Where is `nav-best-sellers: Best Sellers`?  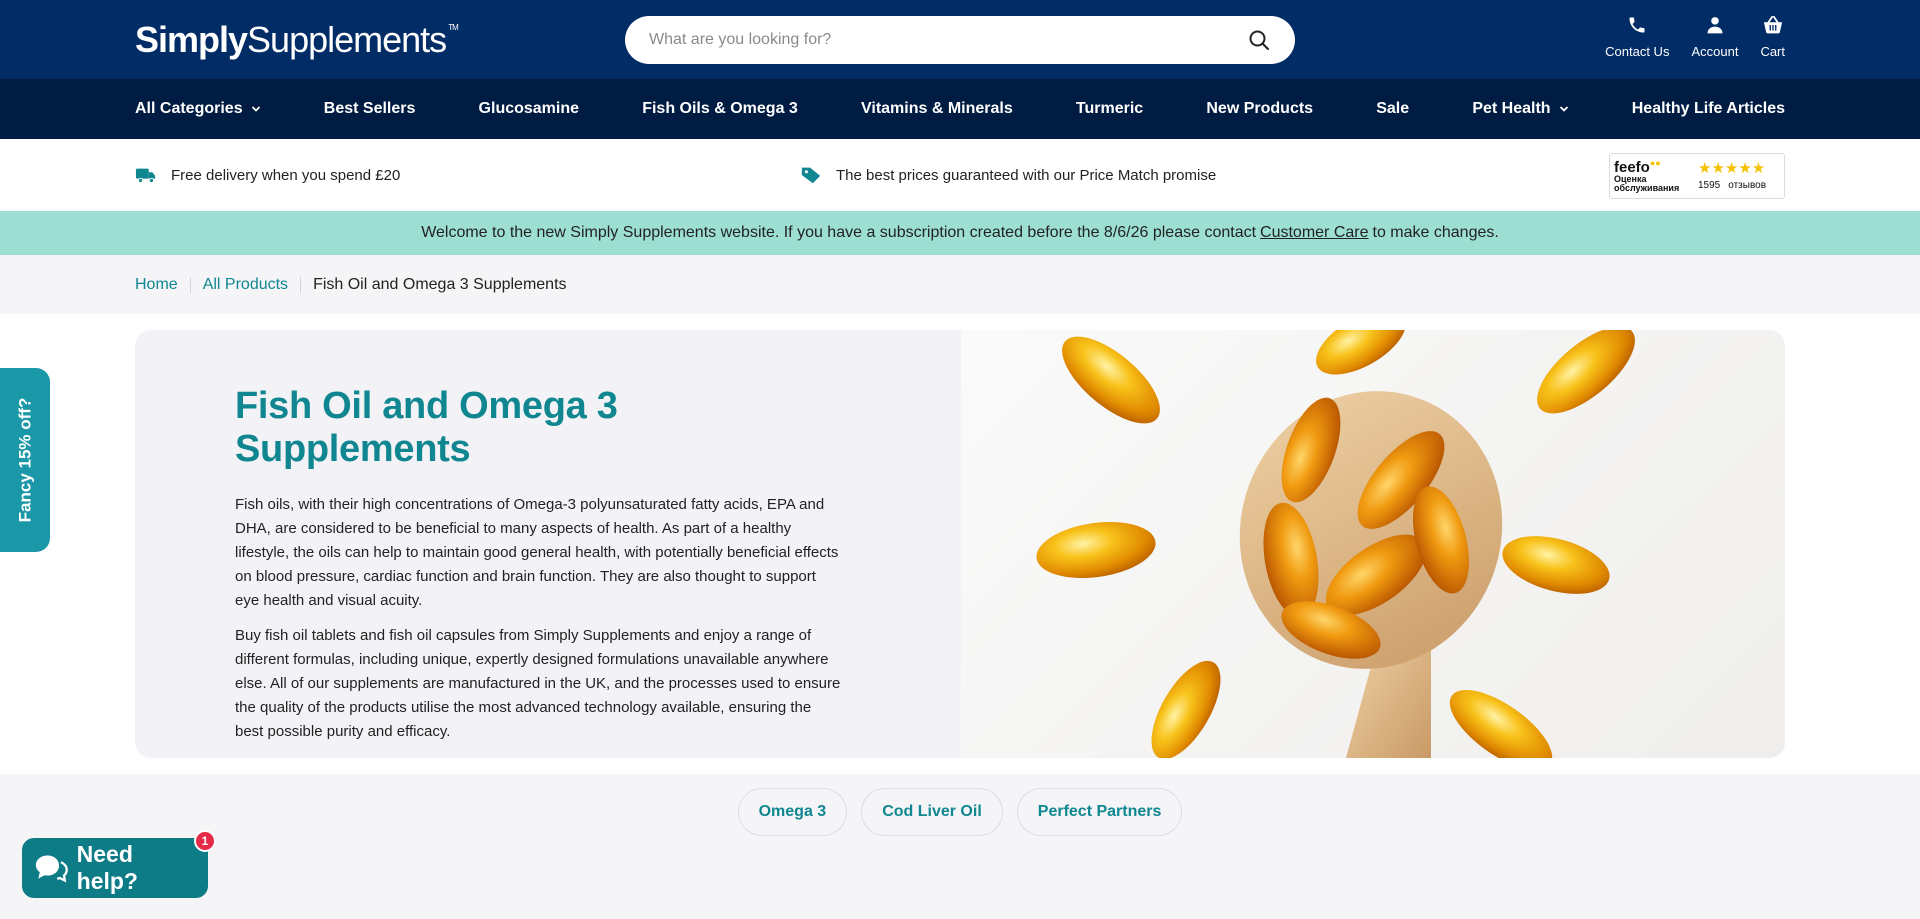 nav-best-sellers: Best Sellers is located at coordinates (370, 109).